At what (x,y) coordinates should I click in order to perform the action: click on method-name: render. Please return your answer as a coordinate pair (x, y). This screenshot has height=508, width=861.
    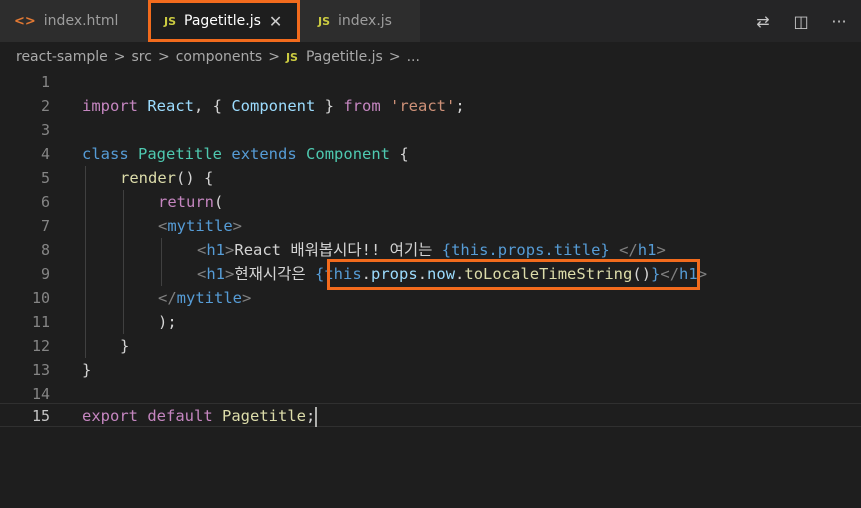
    Looking at the image, I should click on (148, 178).